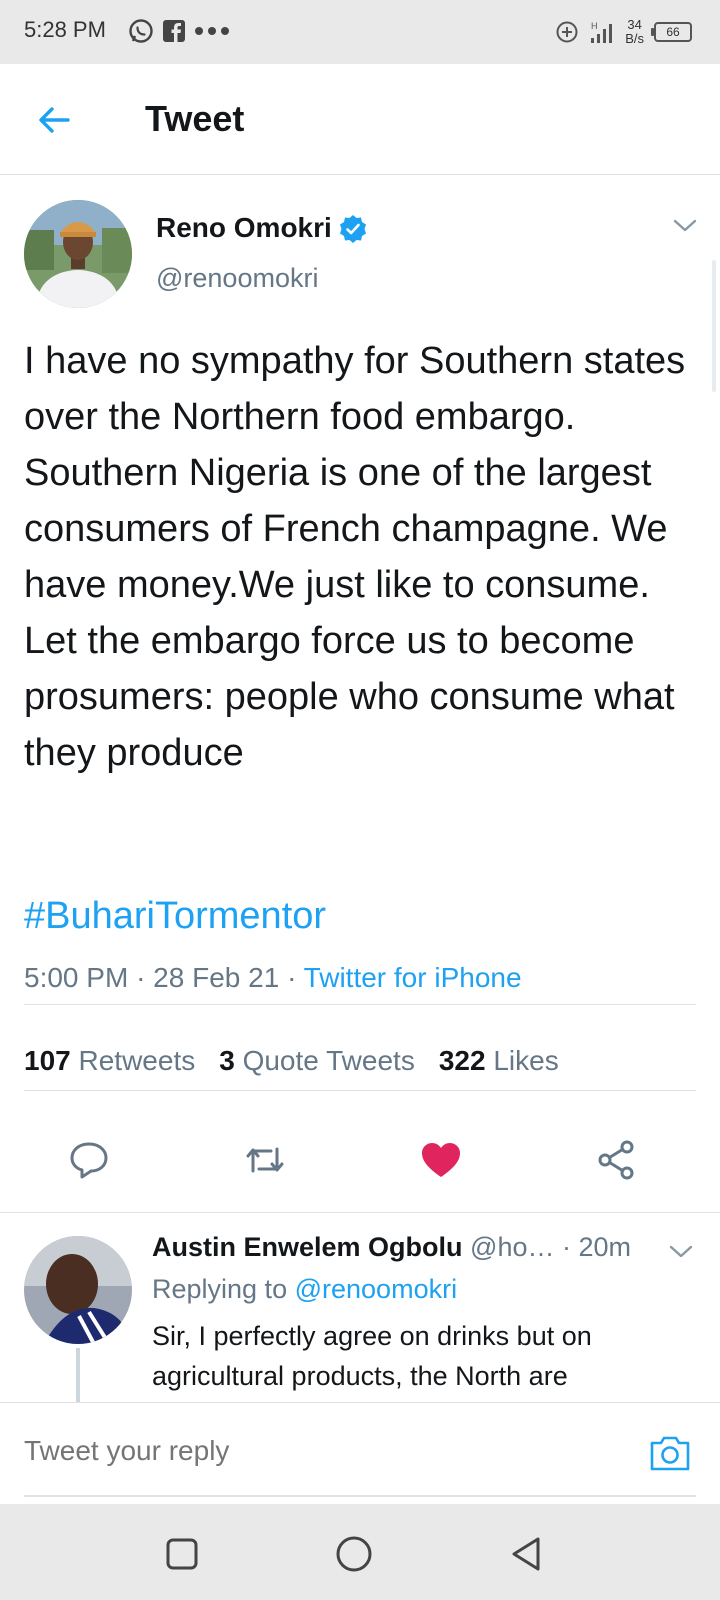 Image resolution: width=720 pixels, height=1600 pixels. I want to click on reply-time: 20m, so click(605, 1247).